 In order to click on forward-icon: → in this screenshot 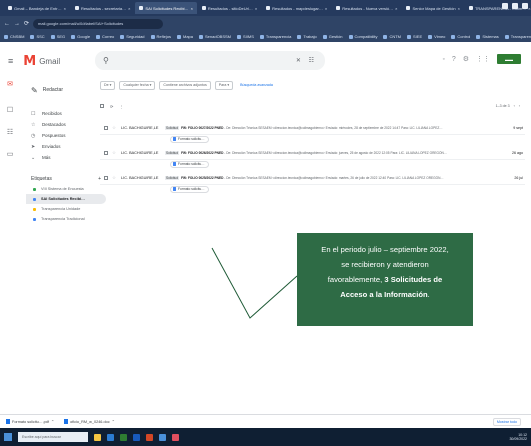, I will do `click(17, 24)`.